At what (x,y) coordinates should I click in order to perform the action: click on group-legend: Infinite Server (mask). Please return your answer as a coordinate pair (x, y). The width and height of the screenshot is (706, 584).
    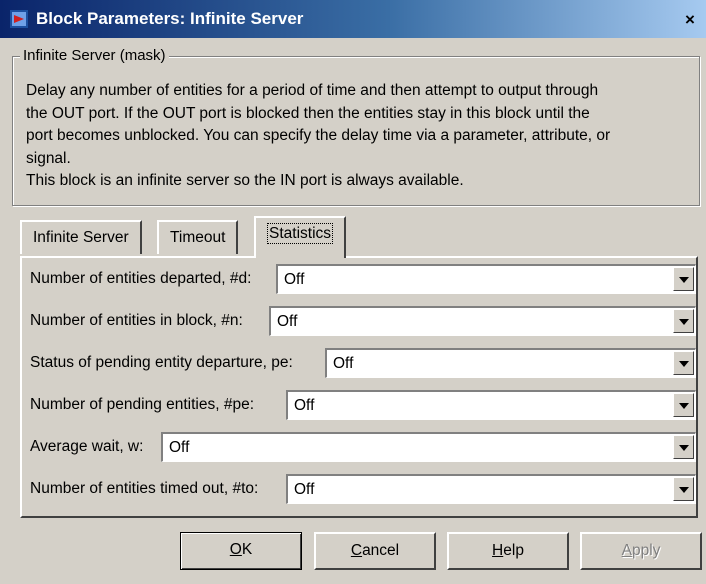
    Looking at the image, I should click on (94, 55).